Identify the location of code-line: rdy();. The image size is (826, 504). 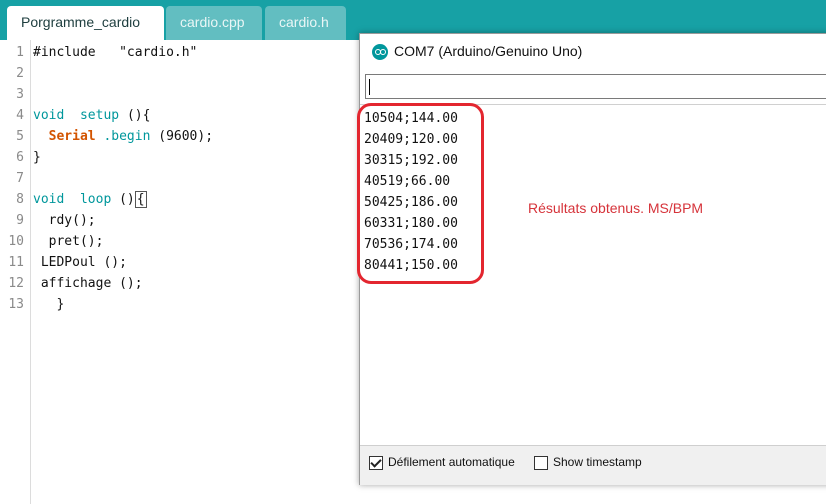
(64, 220).